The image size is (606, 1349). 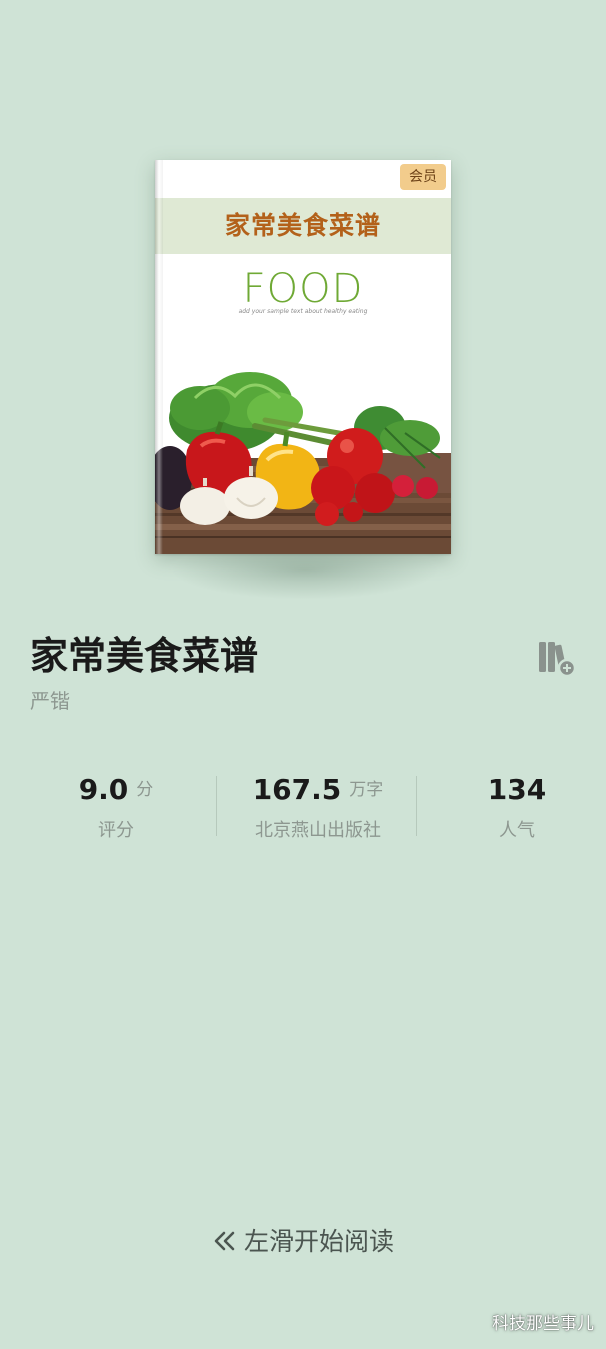 What do you see at coordinates (159, 357) in the screenshot?
I see `cover-spine` at bounding box center [159, 357].